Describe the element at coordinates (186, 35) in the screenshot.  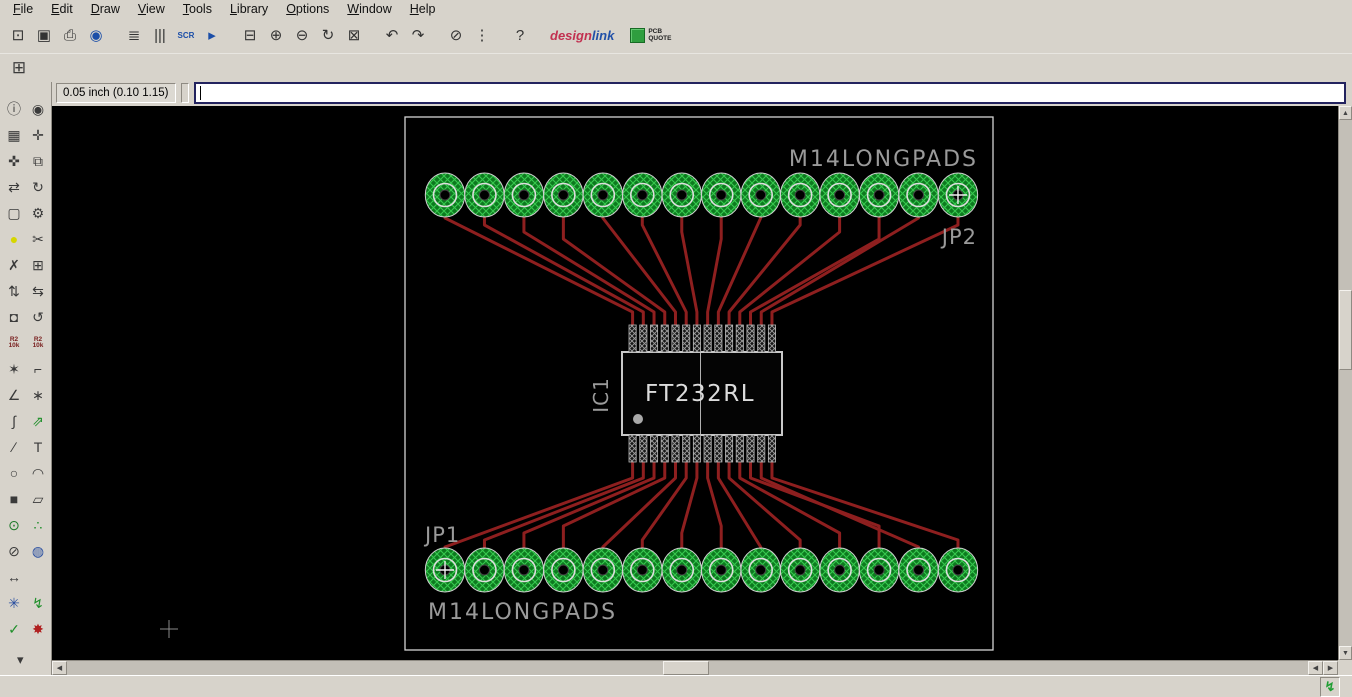
I see `script-button: SCR` at that location.